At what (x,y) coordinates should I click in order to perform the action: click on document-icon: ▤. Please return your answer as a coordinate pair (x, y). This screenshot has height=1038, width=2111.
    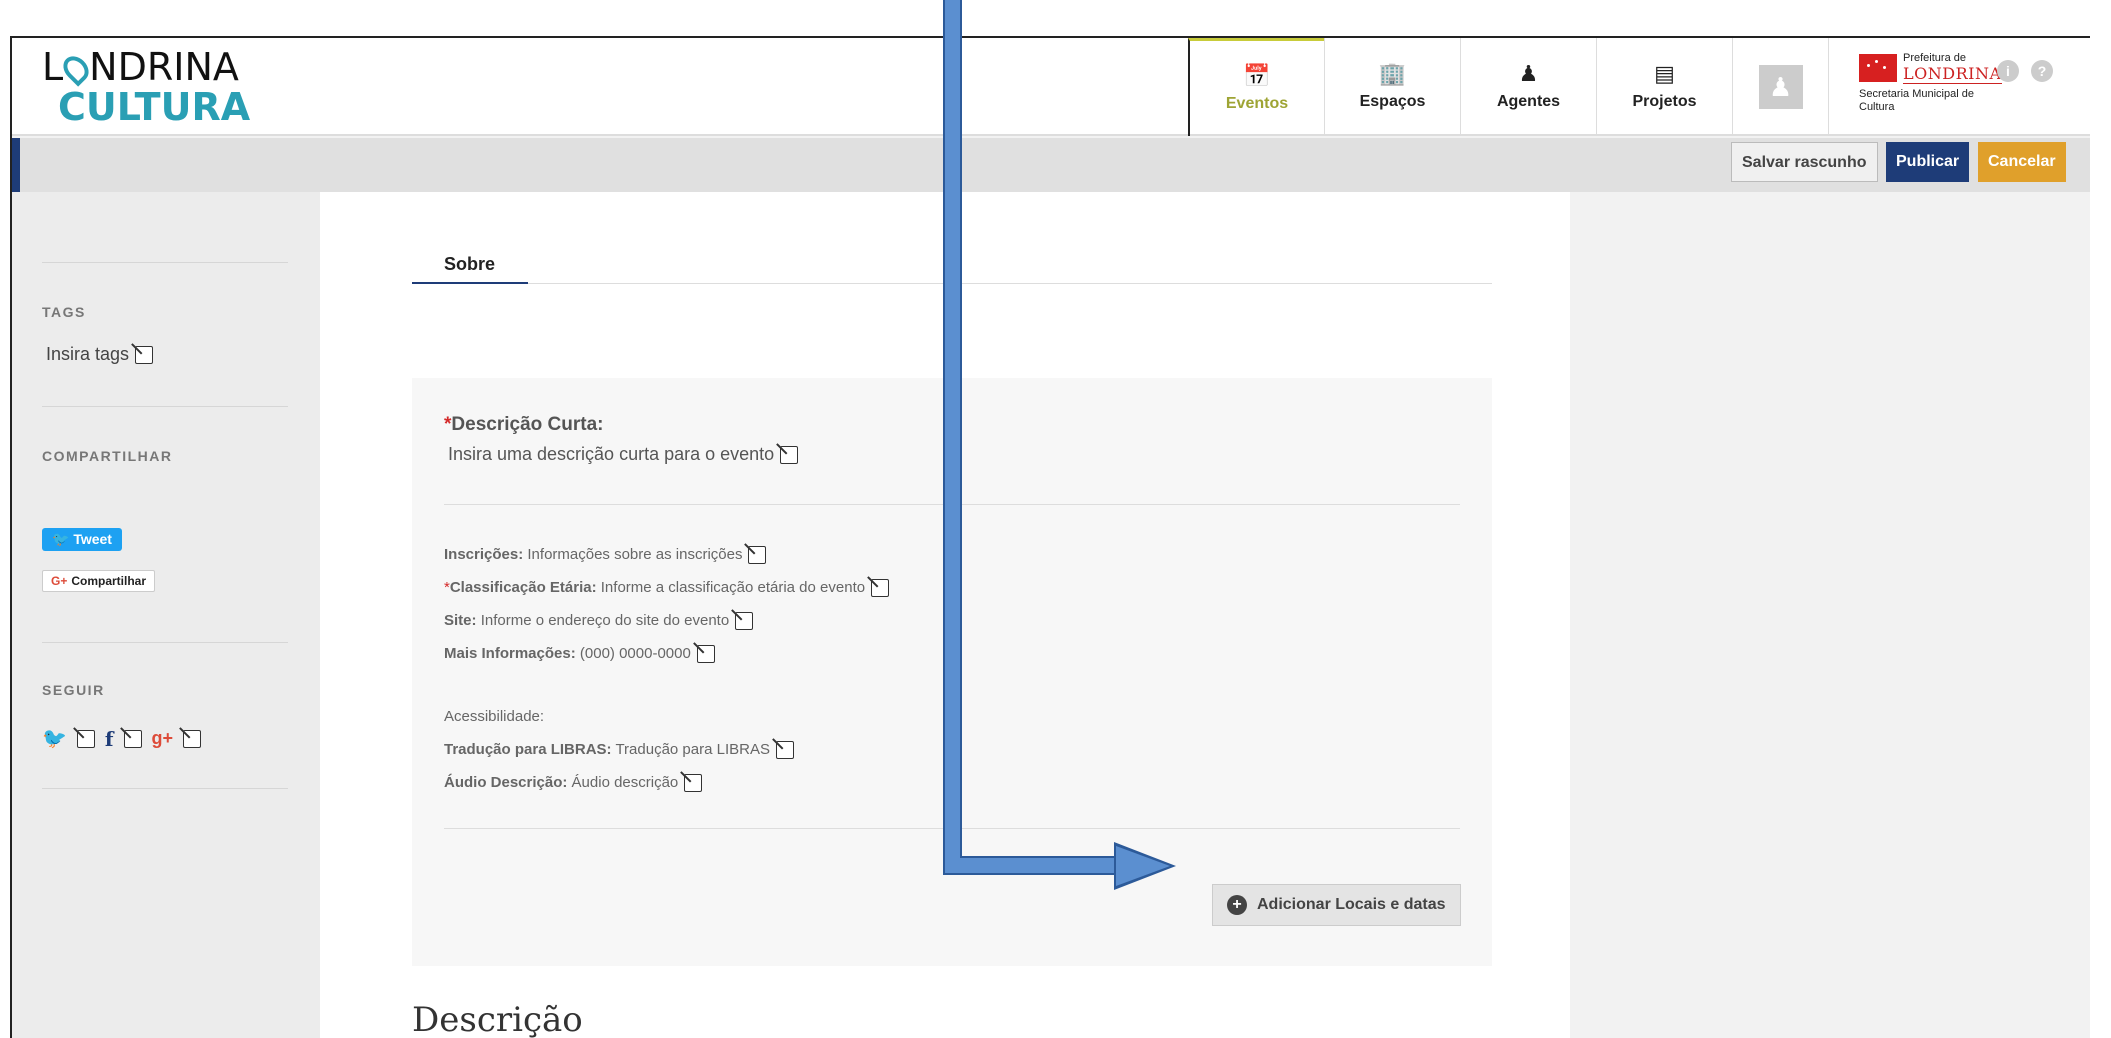
    Looking at the image, I should click on (1664, 73).